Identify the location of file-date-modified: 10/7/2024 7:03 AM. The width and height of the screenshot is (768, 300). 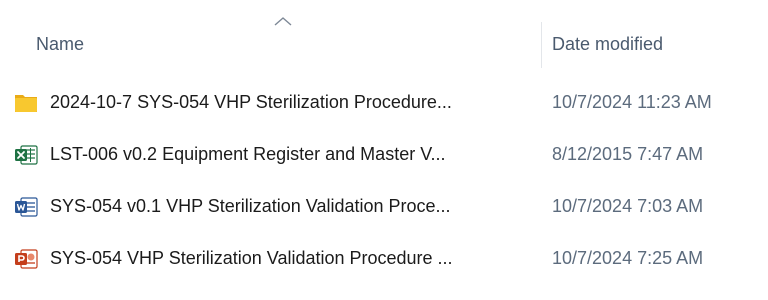
(628, 206).